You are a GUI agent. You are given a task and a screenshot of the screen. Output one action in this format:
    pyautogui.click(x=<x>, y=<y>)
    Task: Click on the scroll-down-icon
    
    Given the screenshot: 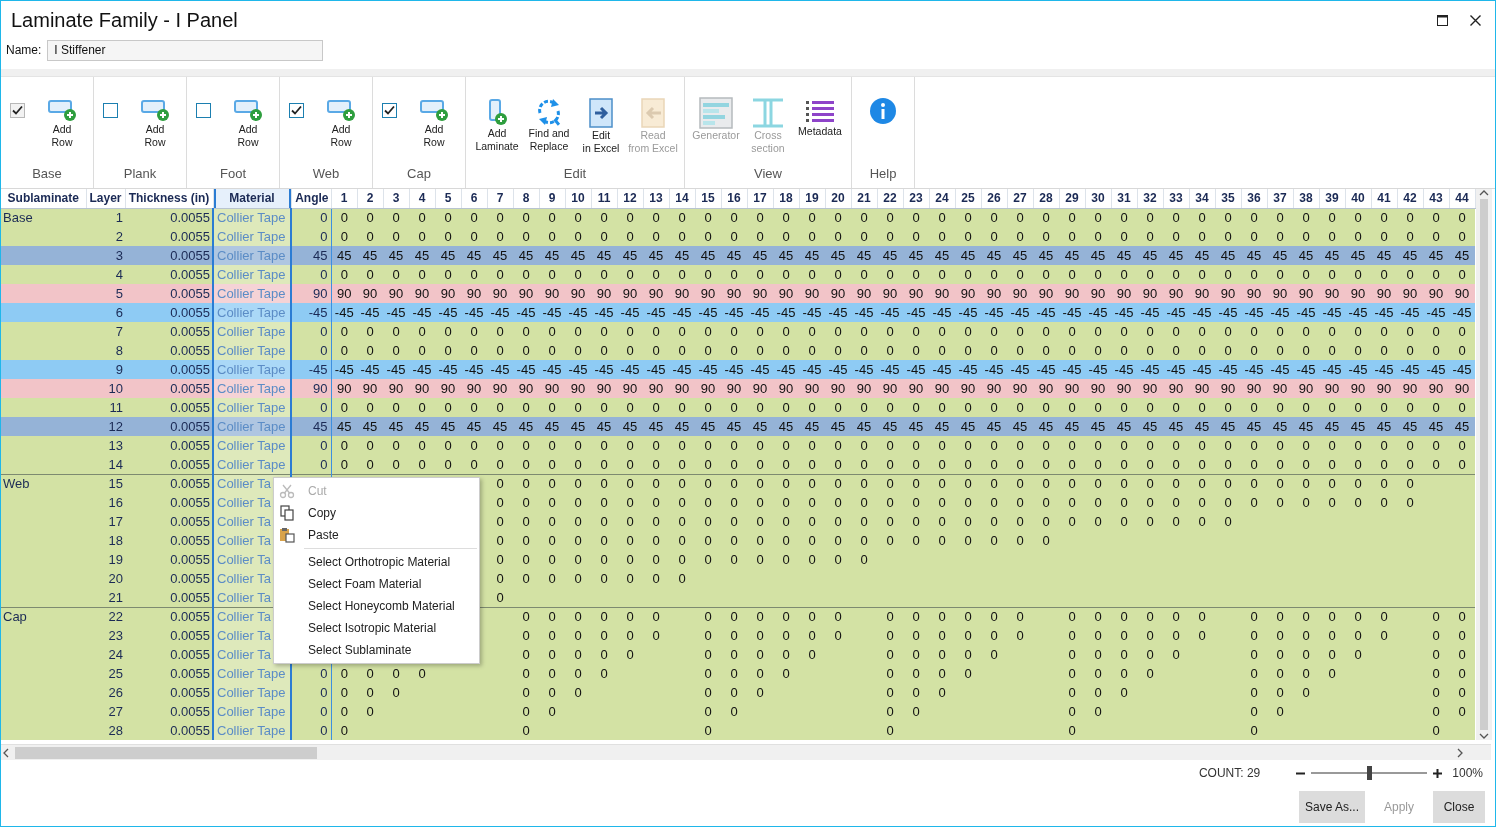 What is the action you would take?
    pyautogui.click(x=1483, y=736)
    